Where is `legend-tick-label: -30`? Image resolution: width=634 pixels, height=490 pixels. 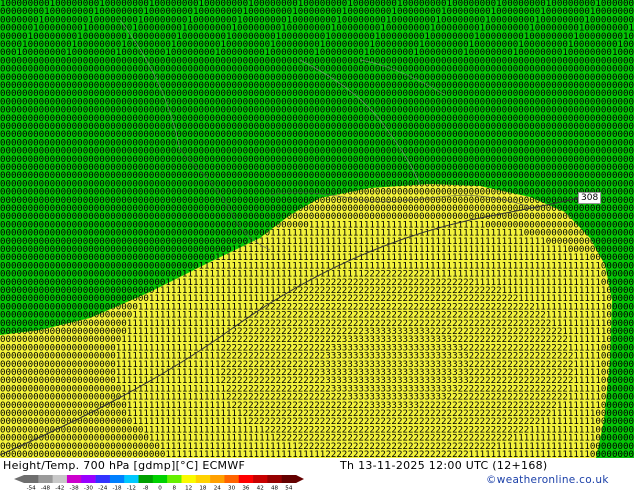
legend-tick-label: -30 is located at coordinates (89, 488).